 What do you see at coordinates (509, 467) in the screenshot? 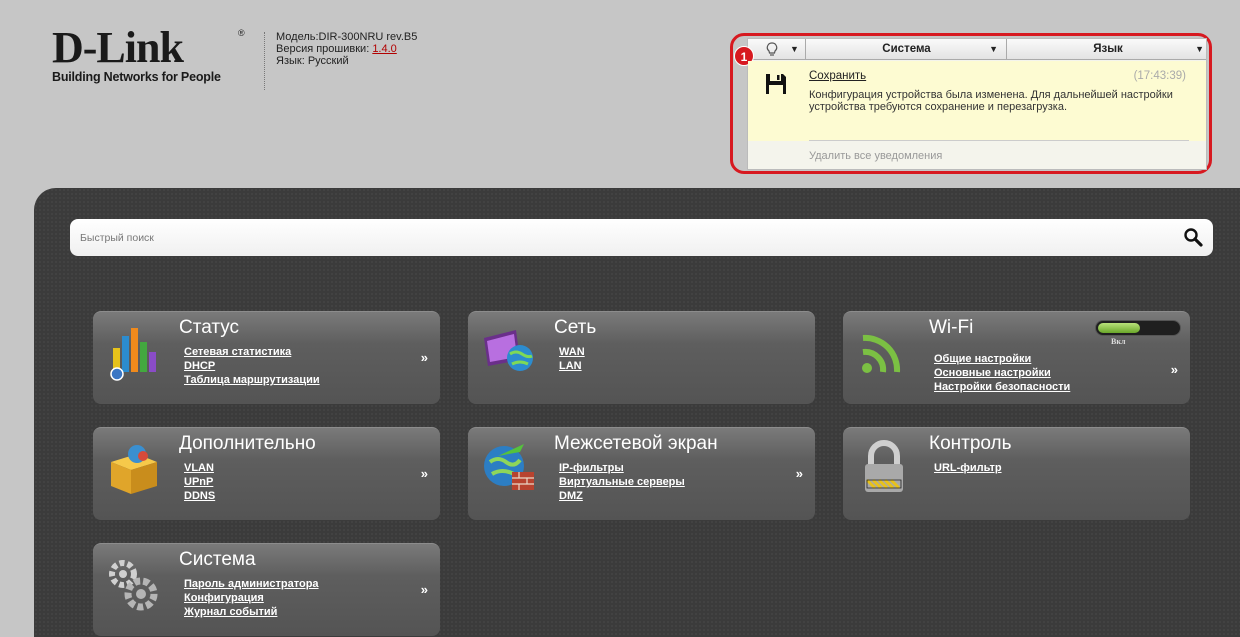
I see `firewall-globe-icon` at bounding box center [509, 467].